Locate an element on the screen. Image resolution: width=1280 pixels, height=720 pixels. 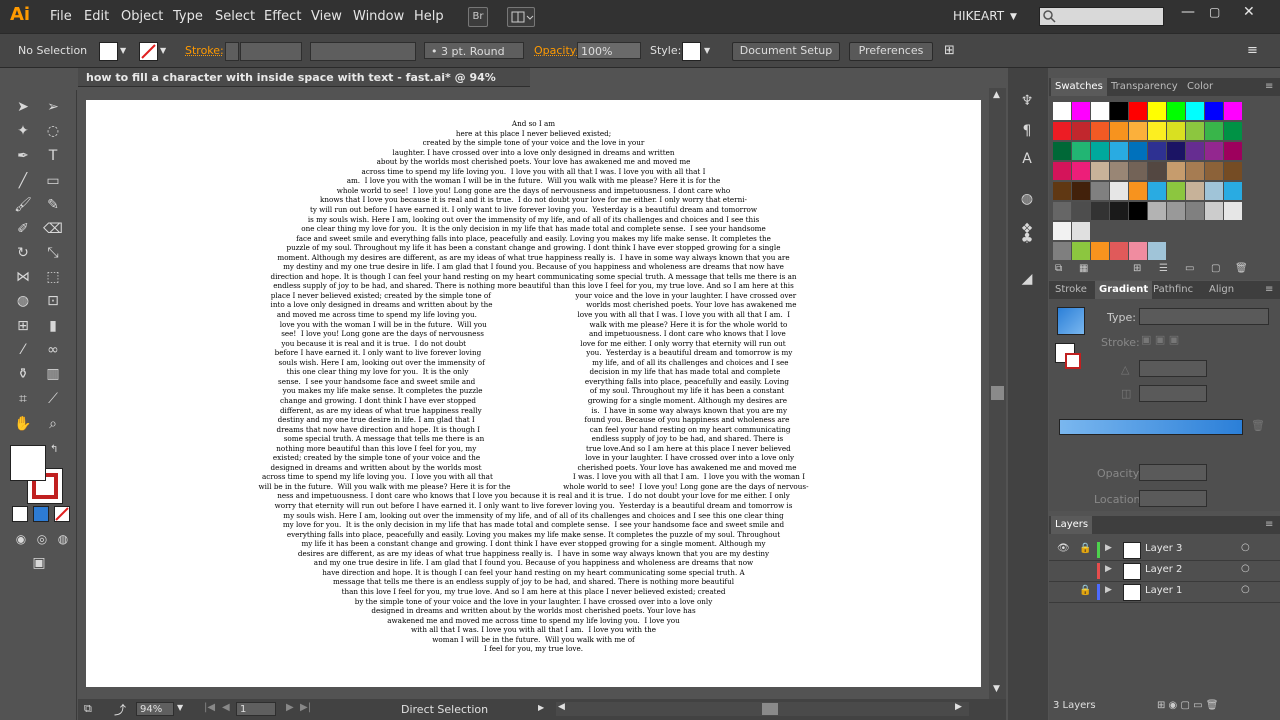
tab-swatches: Swatches is located at coordinates (1079, 87).